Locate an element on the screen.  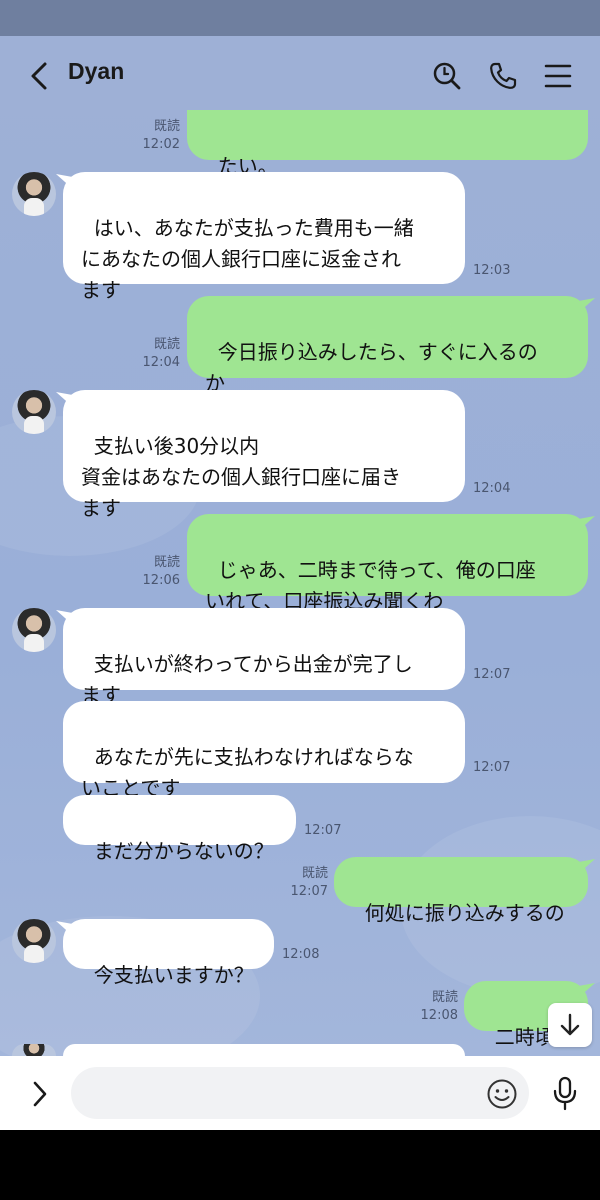
emoji-button is located at coordinates (502, 1094).